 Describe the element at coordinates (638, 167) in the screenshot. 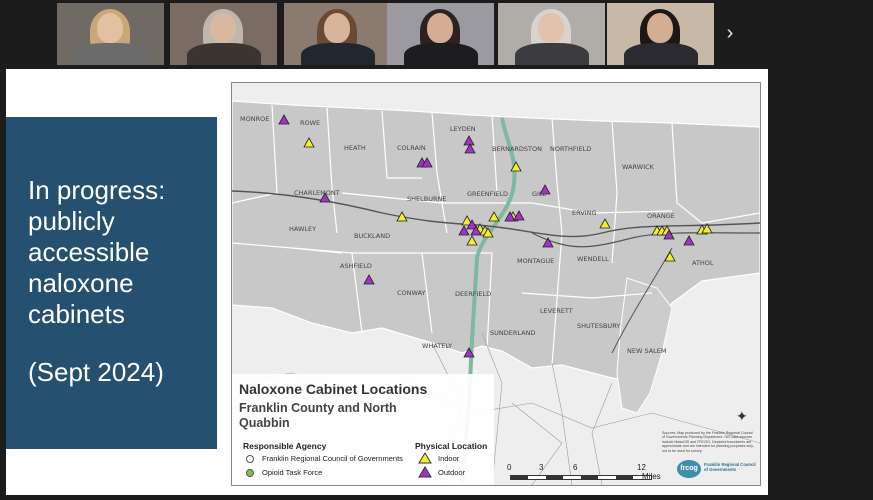

I see `town-label: WARWICK` at that location.